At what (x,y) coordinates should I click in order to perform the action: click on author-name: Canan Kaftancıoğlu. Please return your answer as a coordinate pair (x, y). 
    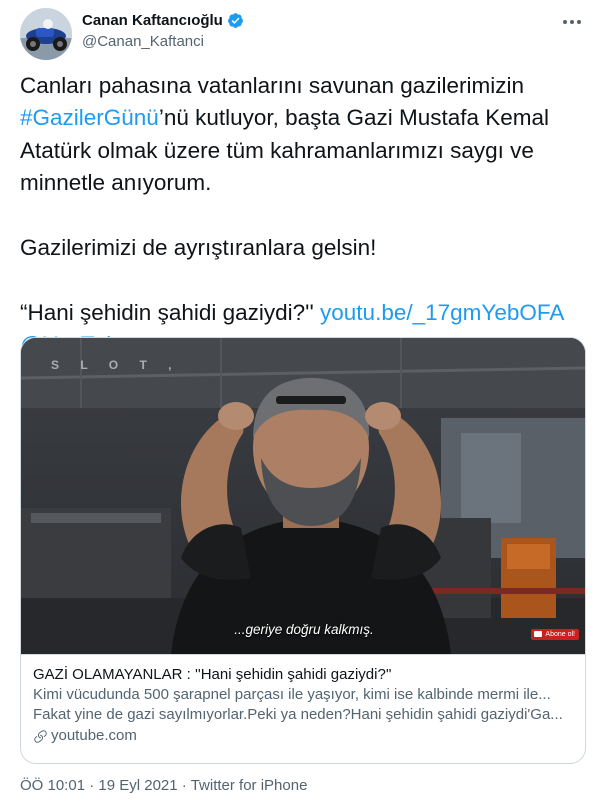
    Looking at the image, I should click on (163, 20).